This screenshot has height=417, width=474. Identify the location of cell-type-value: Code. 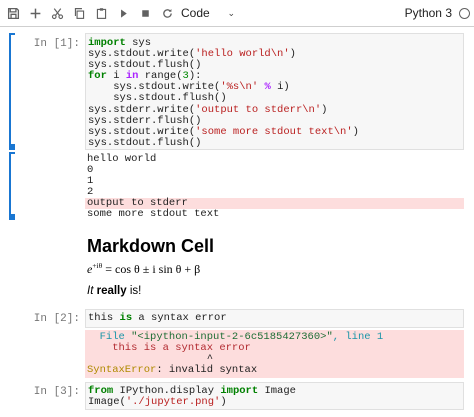
(195, 13).